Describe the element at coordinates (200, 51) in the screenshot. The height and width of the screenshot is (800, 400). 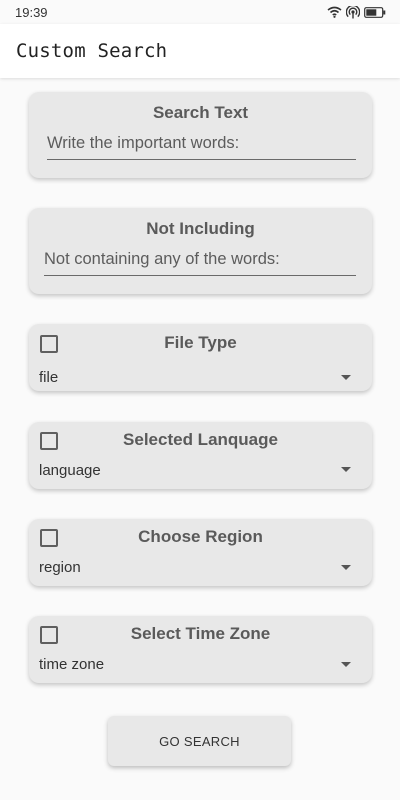
I see `app-bar: Custom Search` at that location.